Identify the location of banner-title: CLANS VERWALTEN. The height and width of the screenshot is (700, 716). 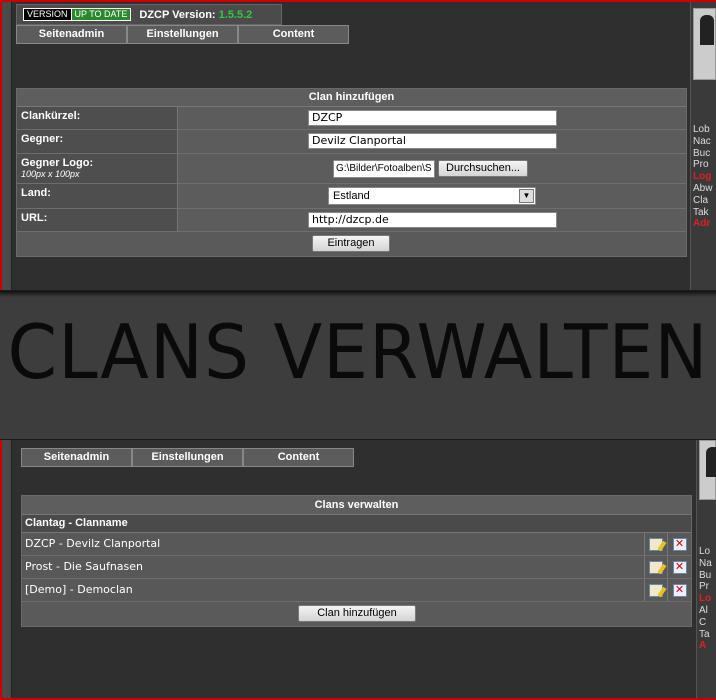
(358, 352).